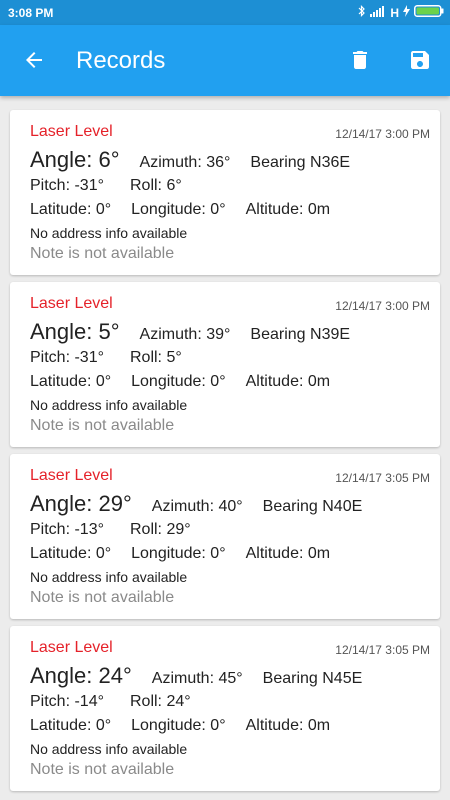  What do you see at coordinates (110, 530) in the screenshot?
I see `record-tilt: Pitch: -13° Roll: 29°` at bounding box center [110, 530].